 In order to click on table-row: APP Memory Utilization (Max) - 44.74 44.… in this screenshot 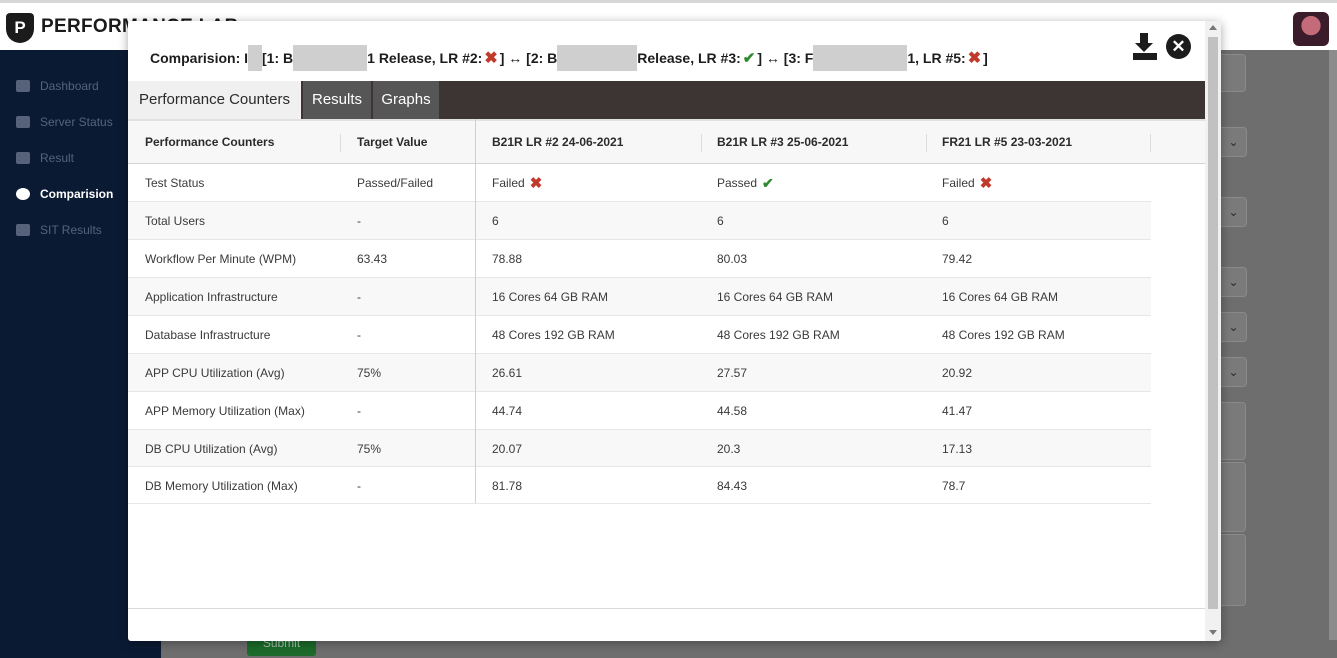, I will do `click(639, 411)`.